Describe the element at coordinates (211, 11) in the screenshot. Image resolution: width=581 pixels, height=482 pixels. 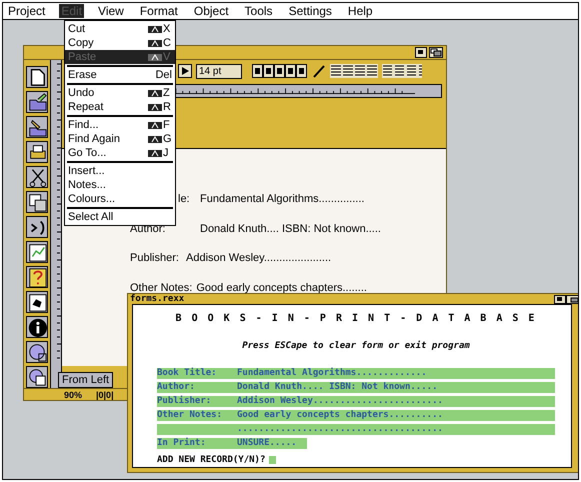
I see `menu-title: Object` at that location.